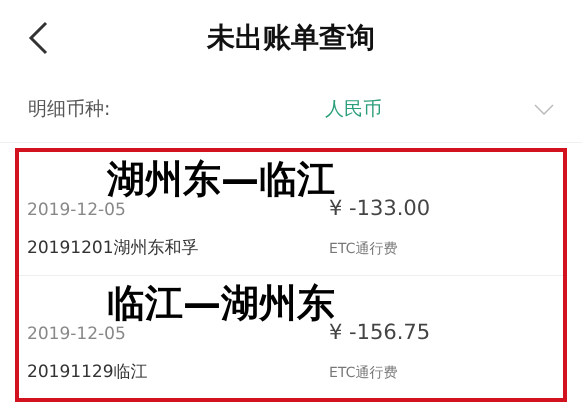 The width and height of the screenshot is (582, 412). I want to click on page-title: 未出账单查询, so click(291, 38).